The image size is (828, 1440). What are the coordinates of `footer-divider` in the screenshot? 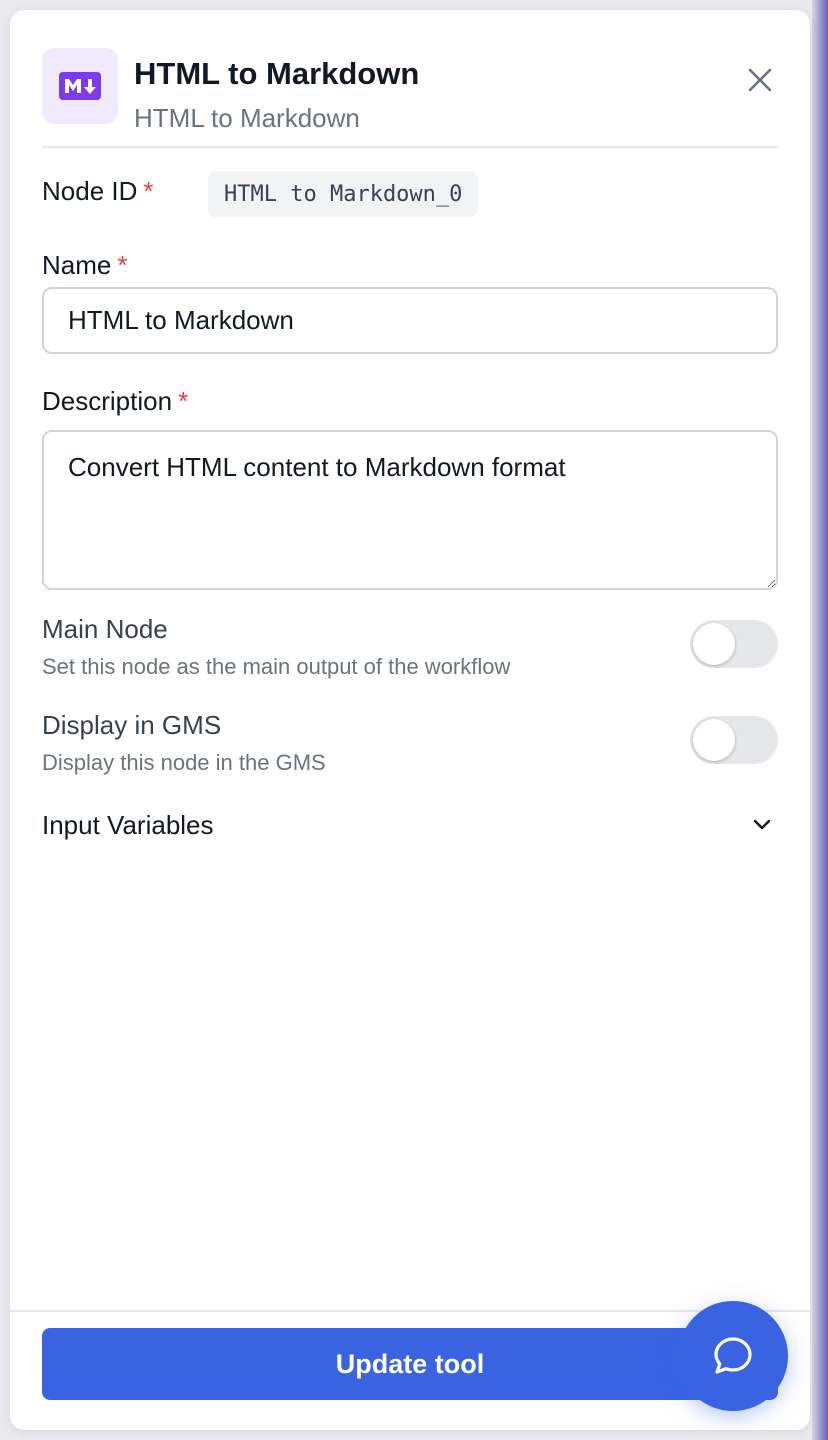 It's located at (410, 1311).